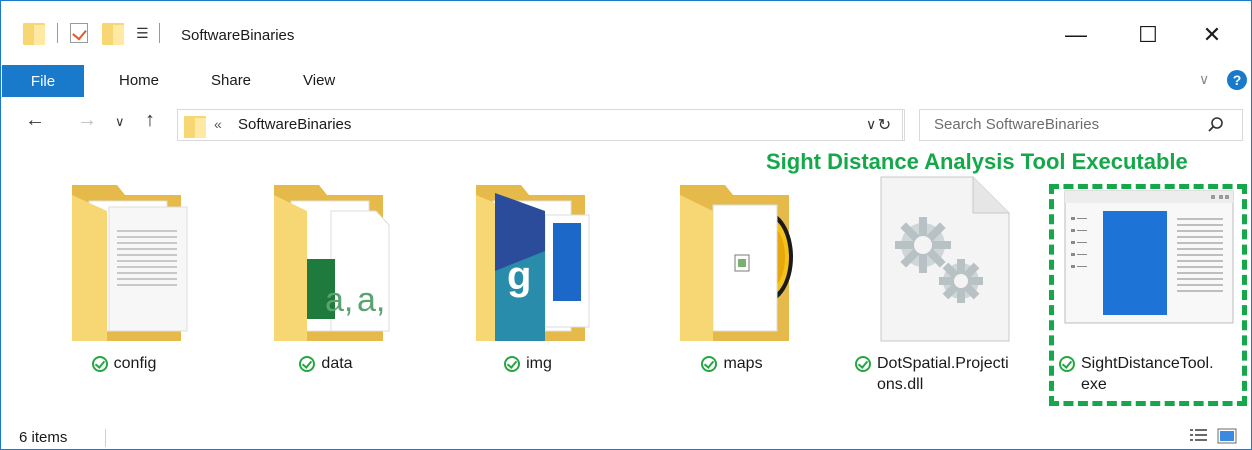  What do you see at coordinates (1216, 125) in the screenshot?
I see `search-icon` at bounding box center [1216, 125].